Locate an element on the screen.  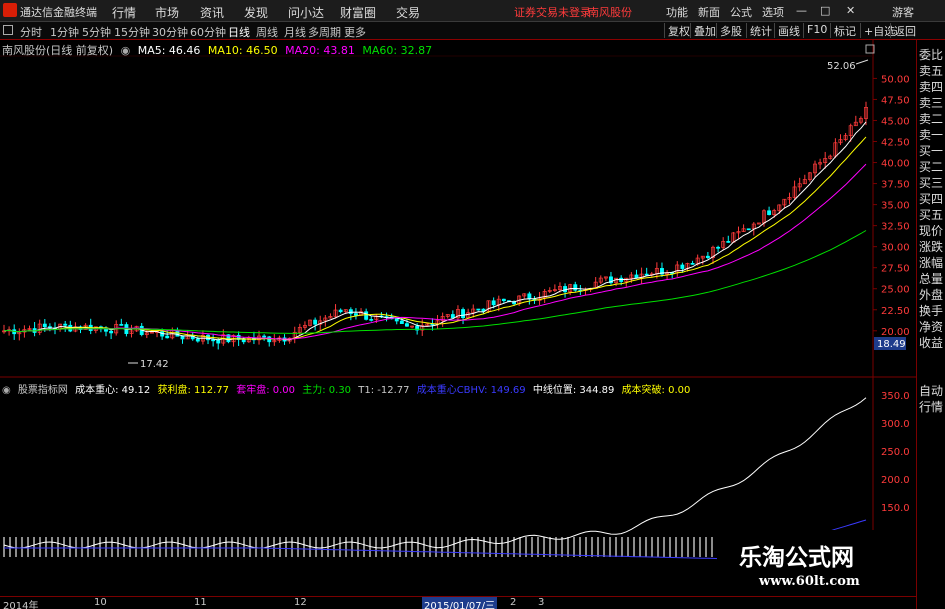
ma5-label: MA5: 46.46 is located at coordinates (169, 50).